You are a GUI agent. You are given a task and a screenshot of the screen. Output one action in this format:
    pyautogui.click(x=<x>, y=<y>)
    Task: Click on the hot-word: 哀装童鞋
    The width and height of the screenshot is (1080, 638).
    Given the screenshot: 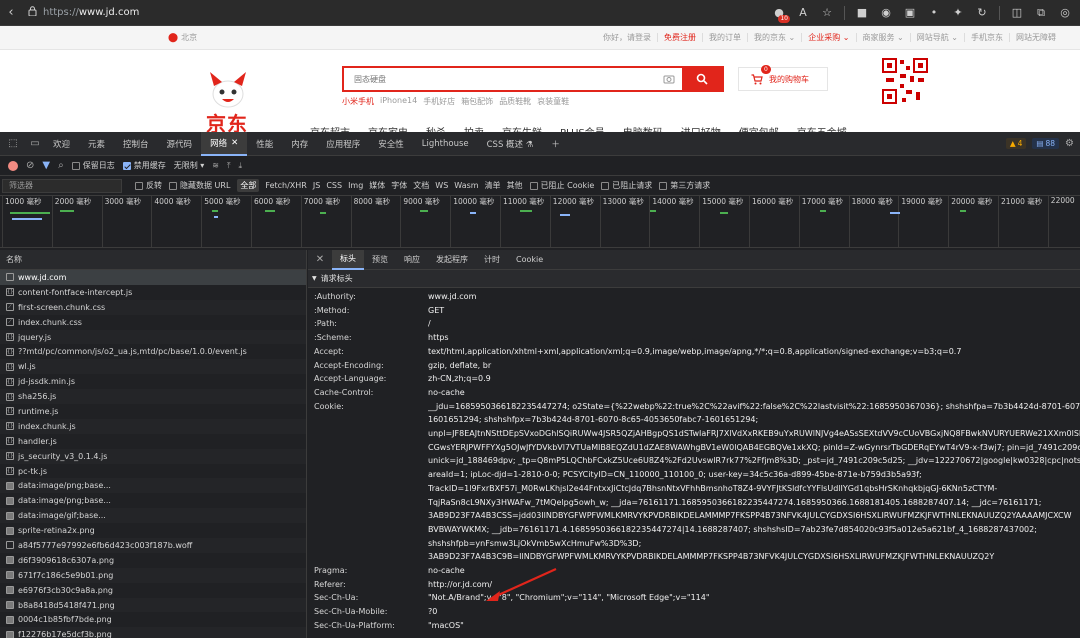 What is the action you would take?
    pyautogui.click(x=553, y=101)
    